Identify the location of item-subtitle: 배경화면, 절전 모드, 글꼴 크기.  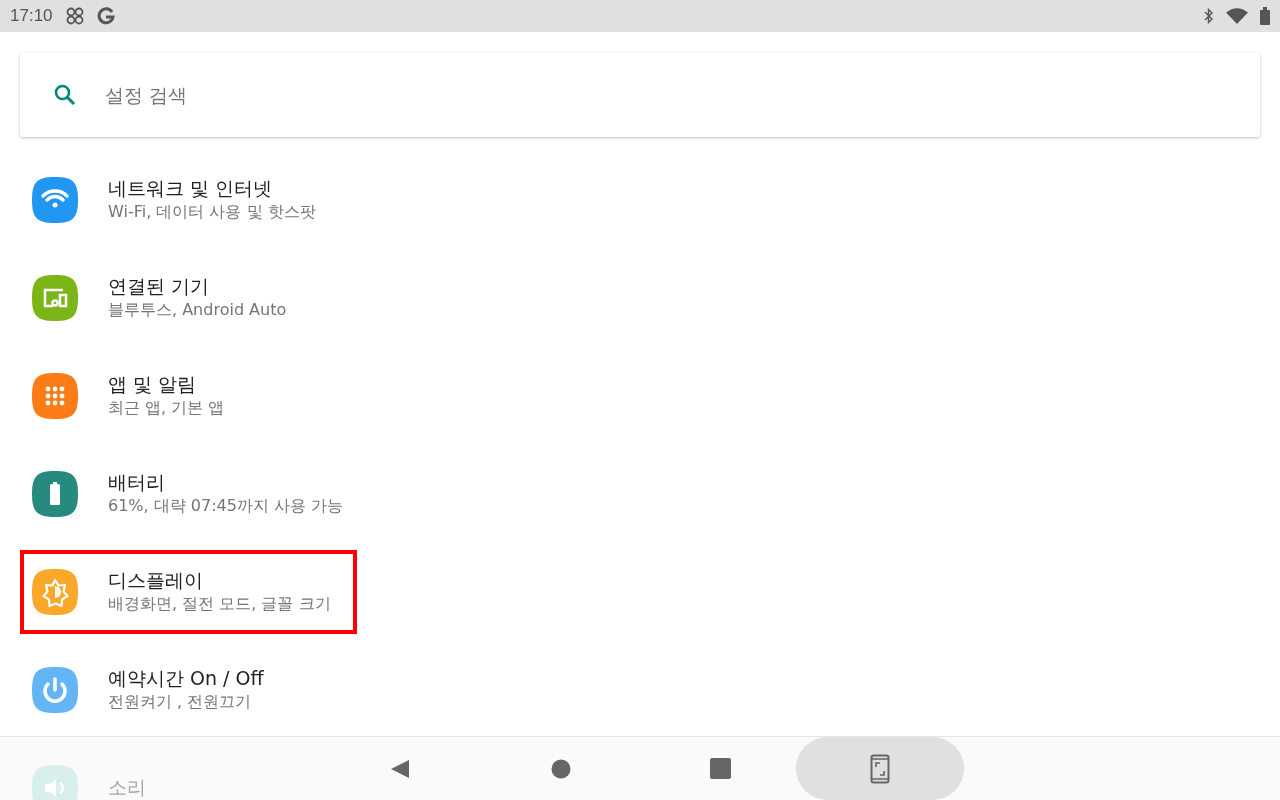
(219, 604).